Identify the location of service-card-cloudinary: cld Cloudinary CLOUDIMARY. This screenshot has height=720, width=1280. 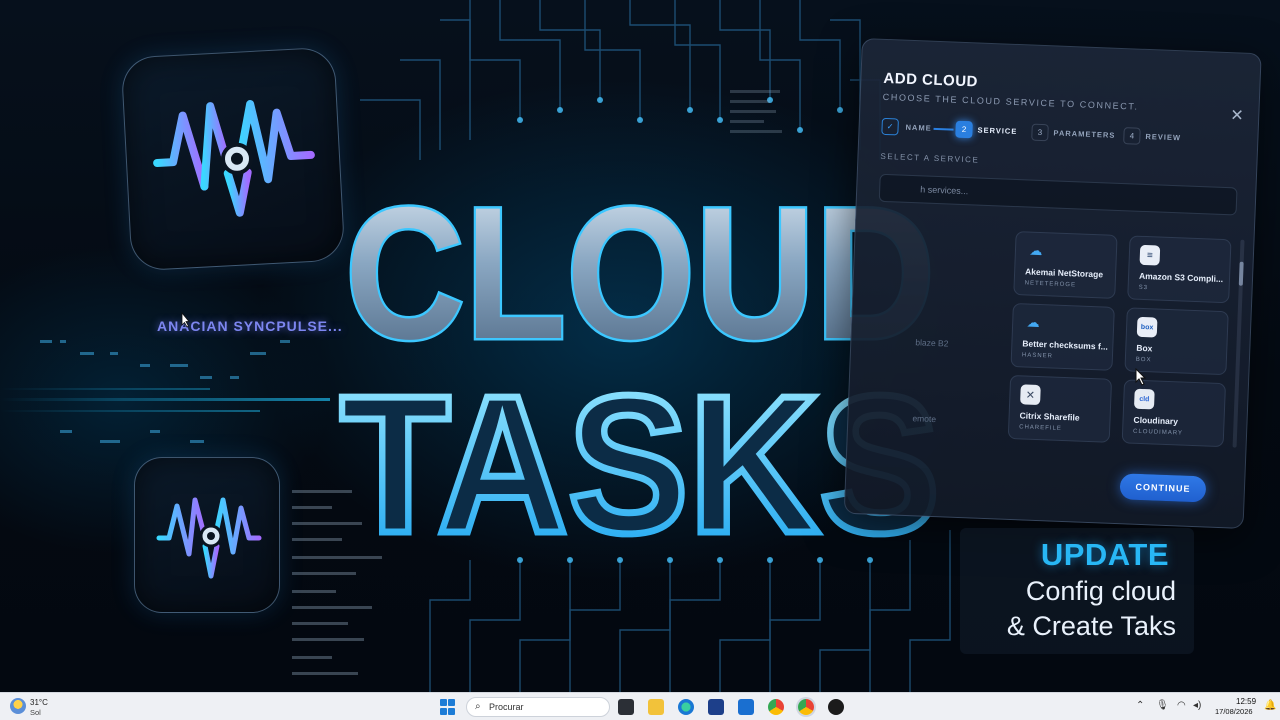
(1174, 413).